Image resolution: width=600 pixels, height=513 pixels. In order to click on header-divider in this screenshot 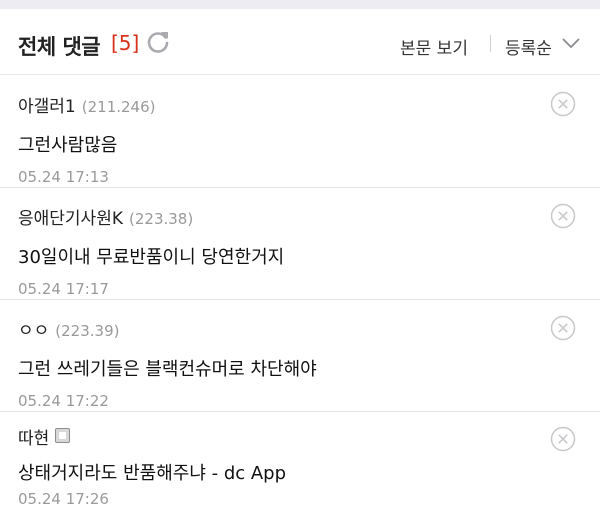, I will do `click(490, 43)`.